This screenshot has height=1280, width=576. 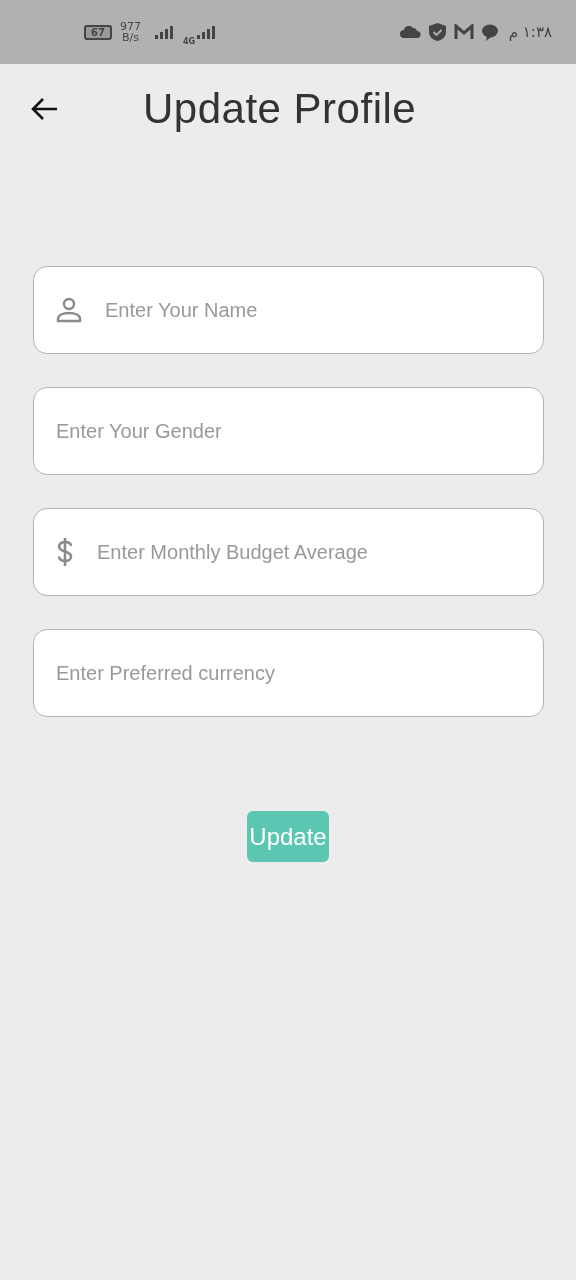 What do you see at coordinates (280, 109) in the screenshot?
I see `page-title: Update Profile` at bounding box center [280, 109].